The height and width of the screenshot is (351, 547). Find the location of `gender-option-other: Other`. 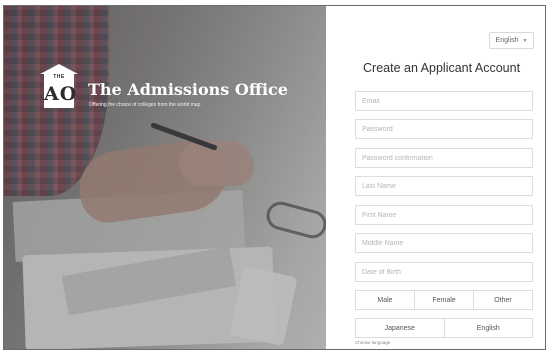

gender-option-other: Other is located at coordinates (503, 300).